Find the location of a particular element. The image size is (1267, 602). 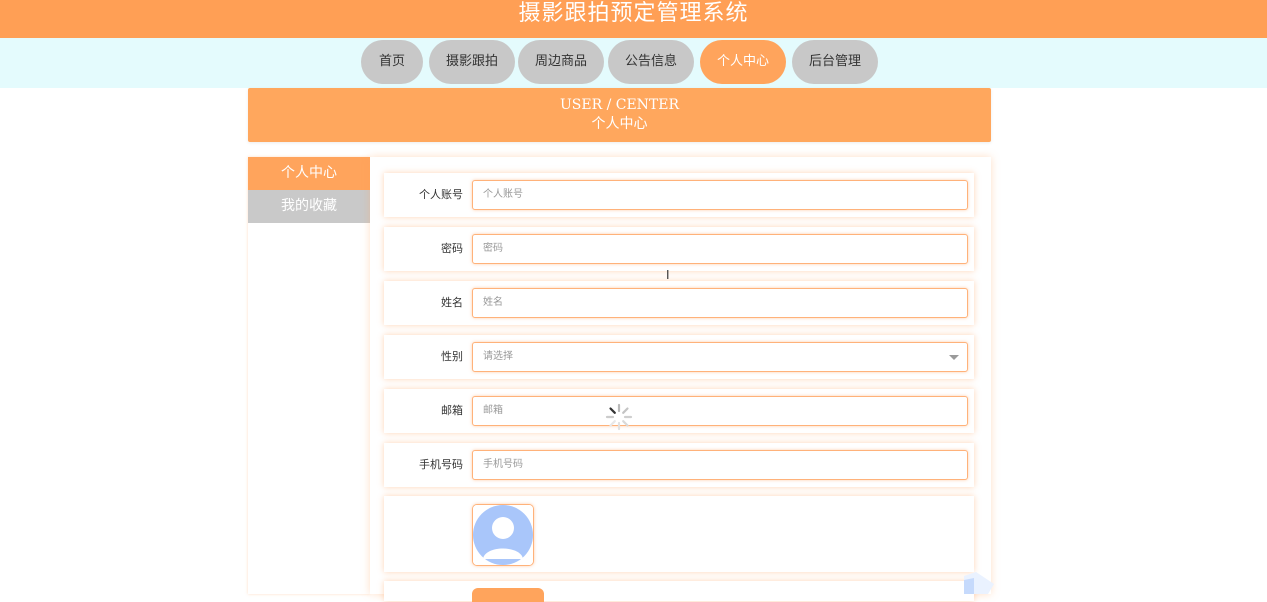

gender-select: 请选择 is located at coordinates (720, 357).